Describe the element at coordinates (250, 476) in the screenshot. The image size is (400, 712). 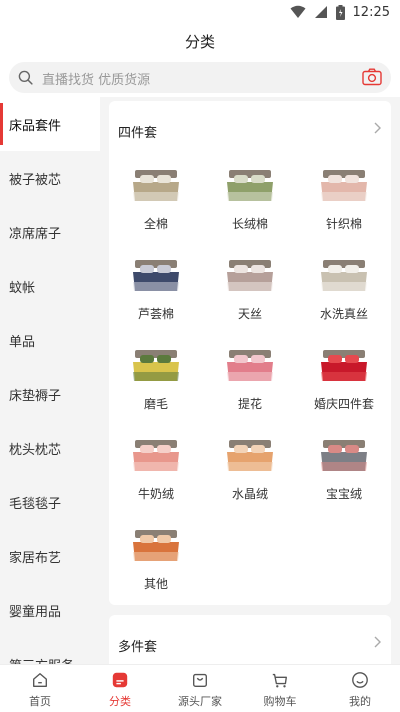
I see `subcategory-item: 水晶绒` at that location.